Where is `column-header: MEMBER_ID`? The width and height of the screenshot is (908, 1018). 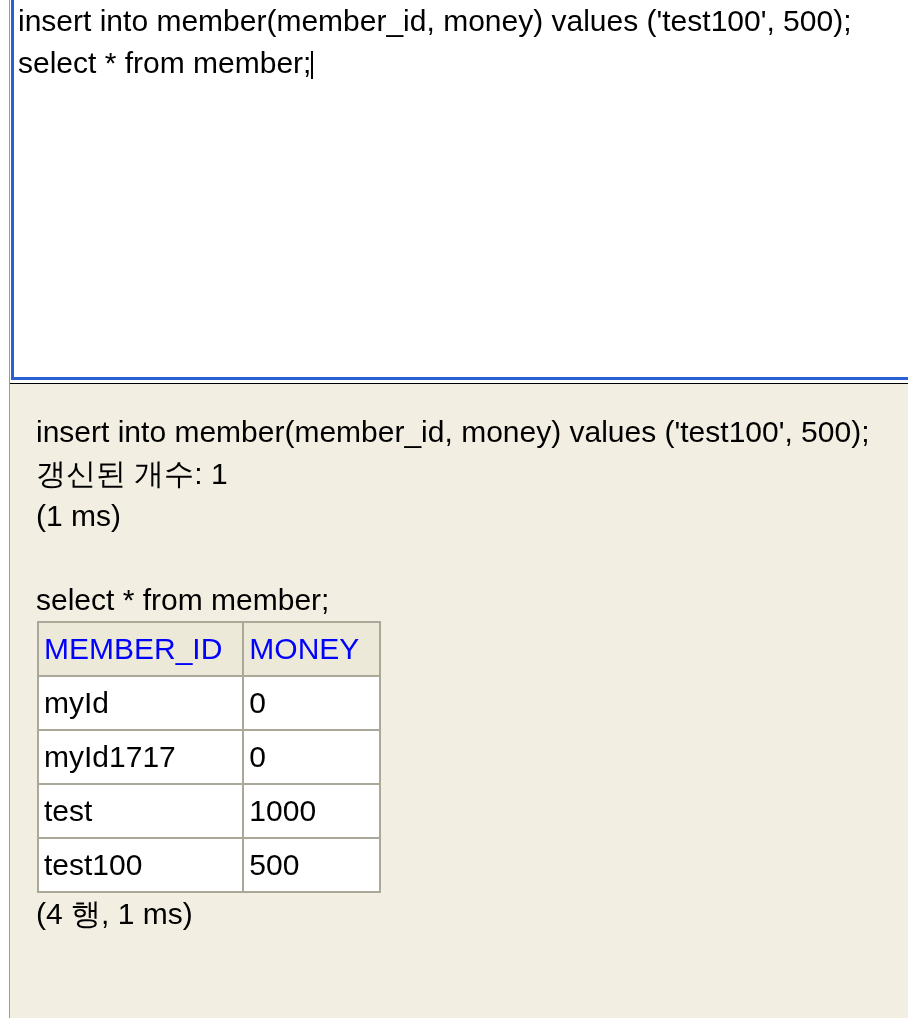
column-header: MEMBER_ID is located at coordinates (141, 649).